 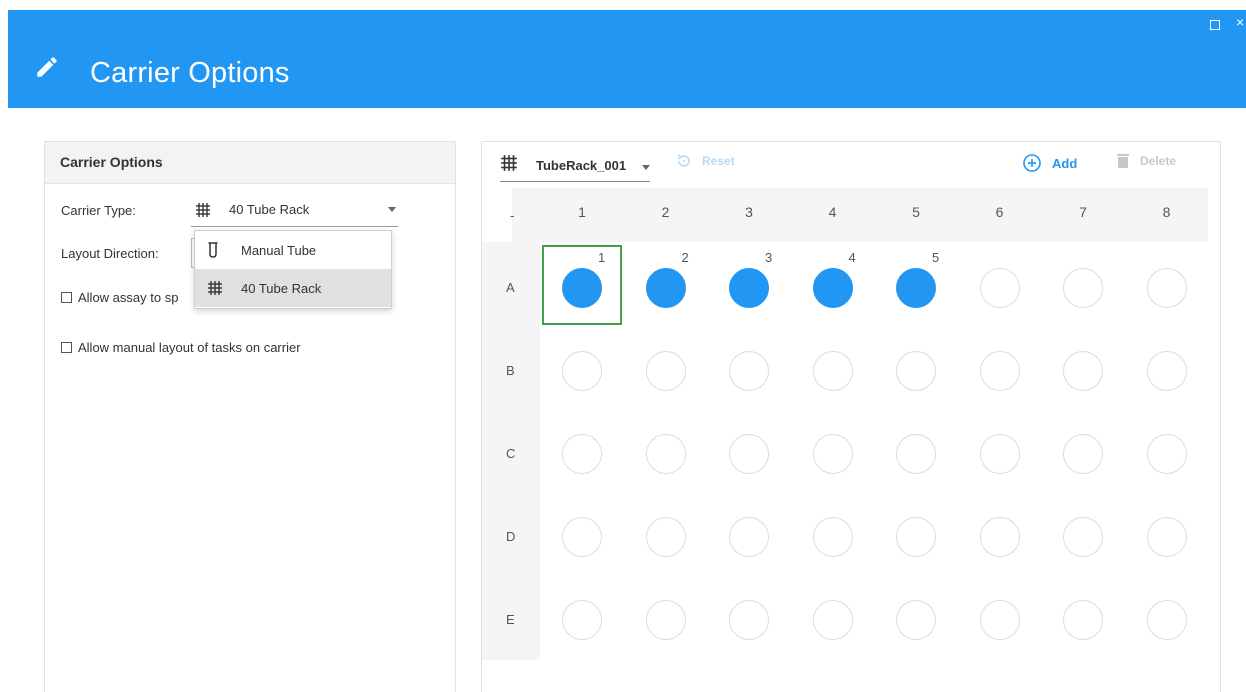 I want to click on reset-label: Reset, so click(x=718, y=161).